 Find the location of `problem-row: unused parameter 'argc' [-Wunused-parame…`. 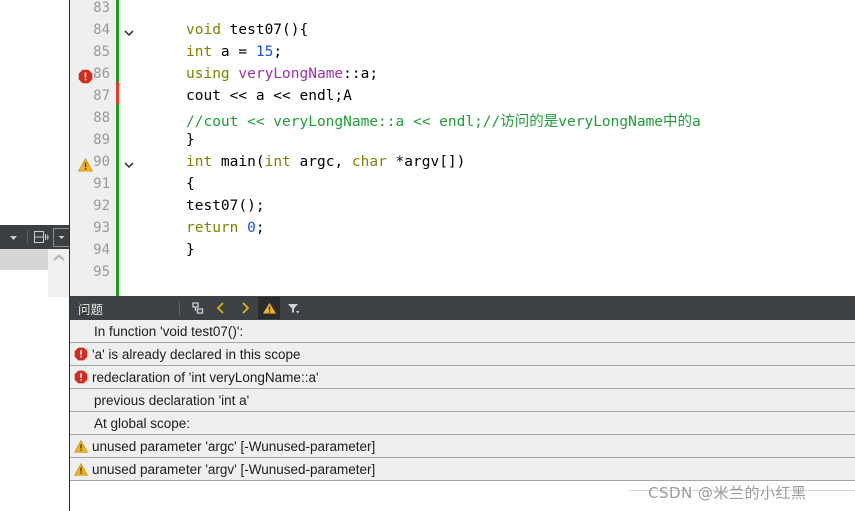

problem-row: unused parameter 'argc' [-Wunused-parame… is located at coordinates (462, 446).